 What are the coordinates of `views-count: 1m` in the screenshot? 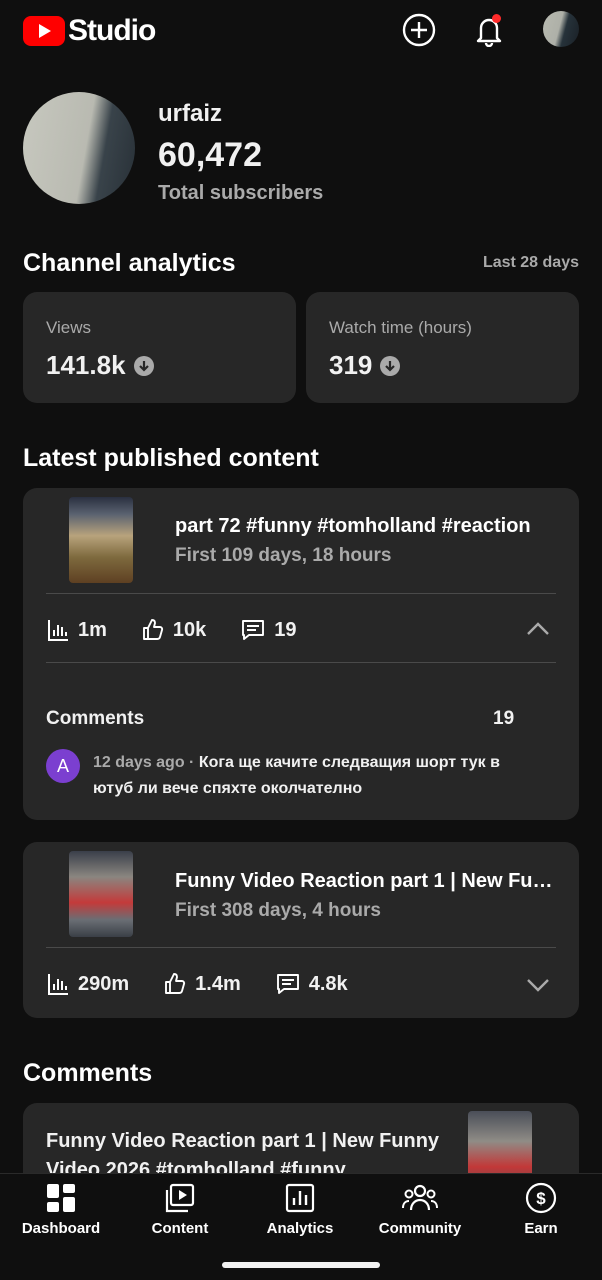 It's located at (92, 629).